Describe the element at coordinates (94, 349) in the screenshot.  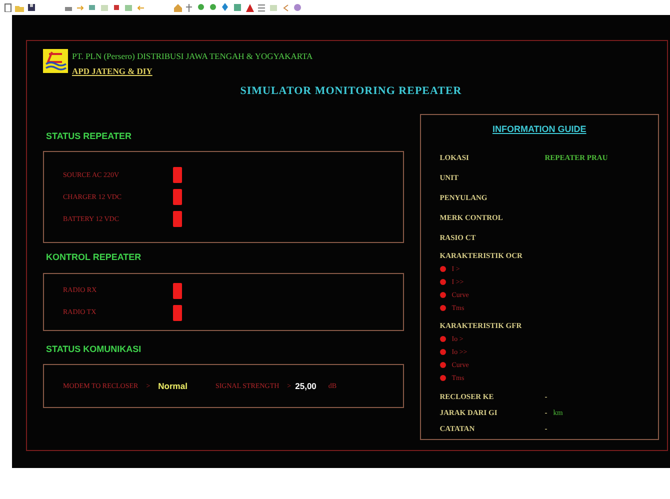
I see `section-heading: STATUS KOMUNIKASI` at that location.